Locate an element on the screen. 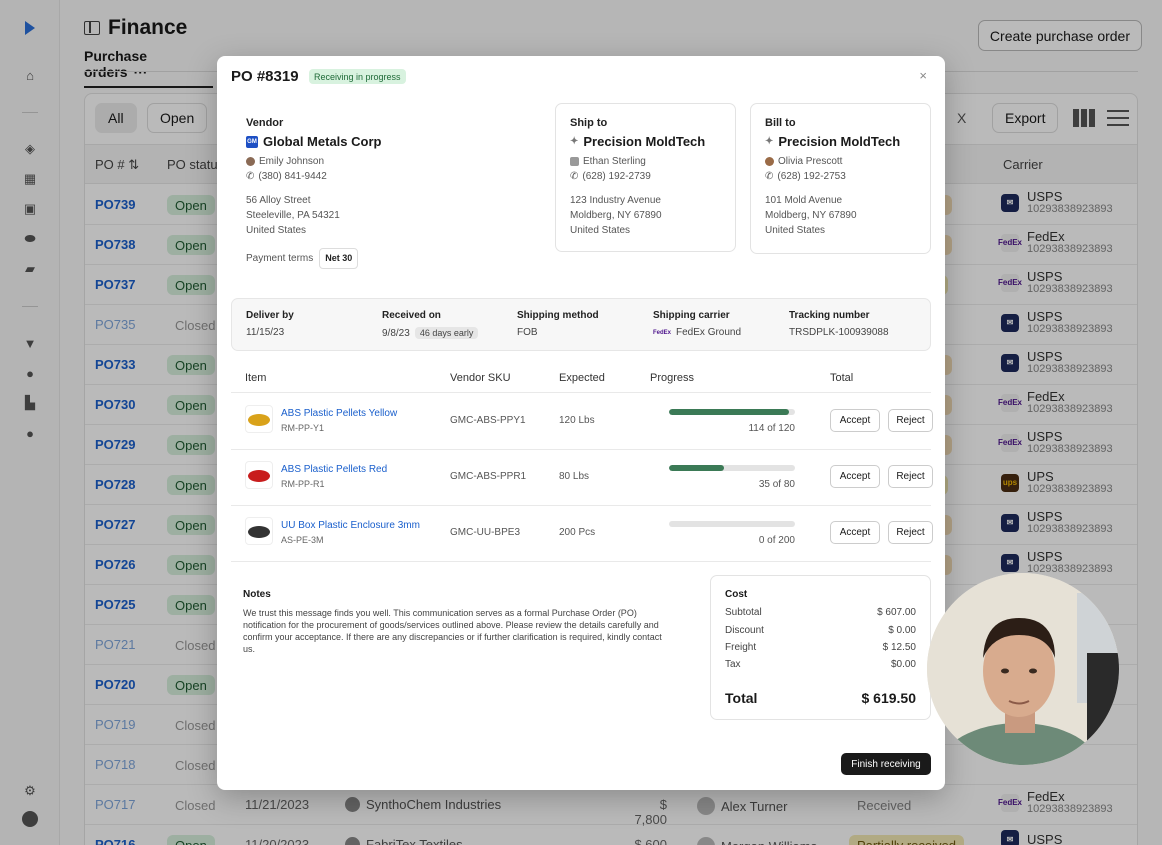 The image size is (1162, 845). item-sku: RM-PP-Y1 is located at coordinates (303, 428).